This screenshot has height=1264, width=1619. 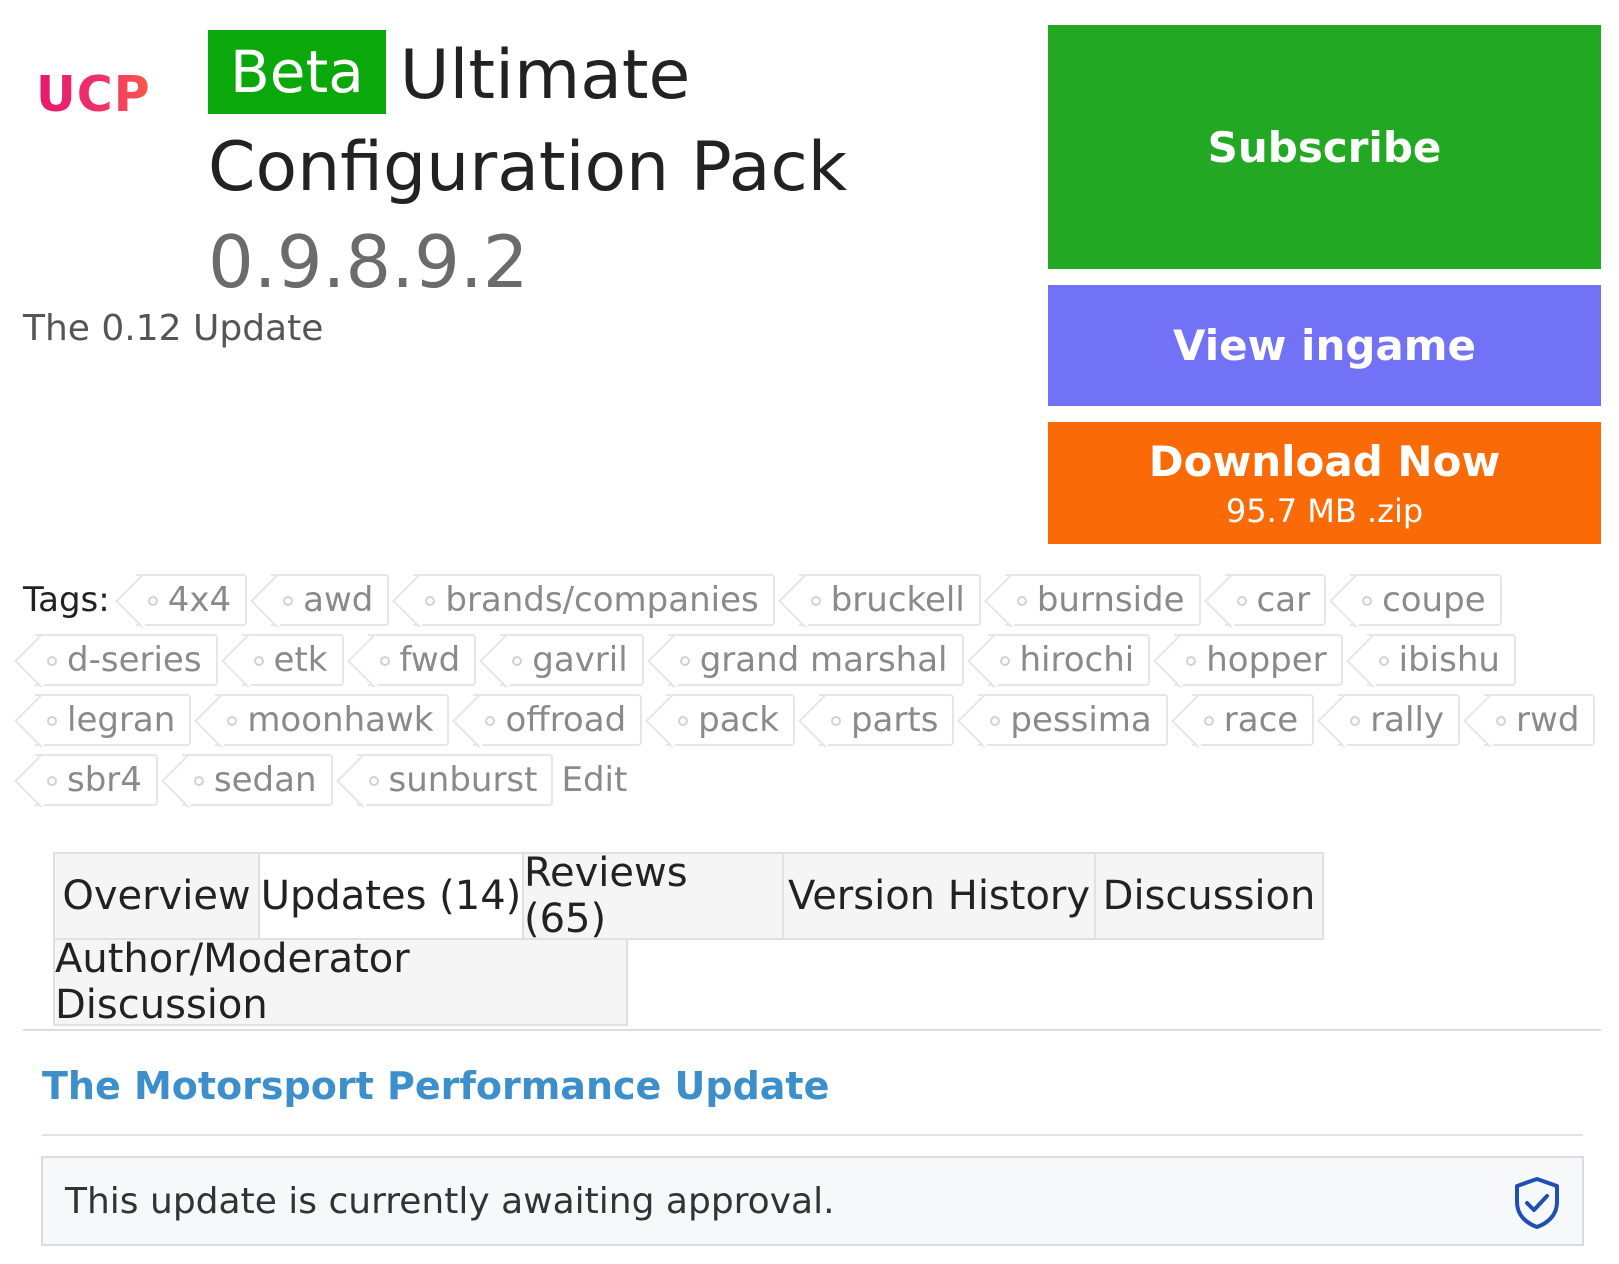 I want to click on tag-label: sbr4, so click(x=104, y=780).